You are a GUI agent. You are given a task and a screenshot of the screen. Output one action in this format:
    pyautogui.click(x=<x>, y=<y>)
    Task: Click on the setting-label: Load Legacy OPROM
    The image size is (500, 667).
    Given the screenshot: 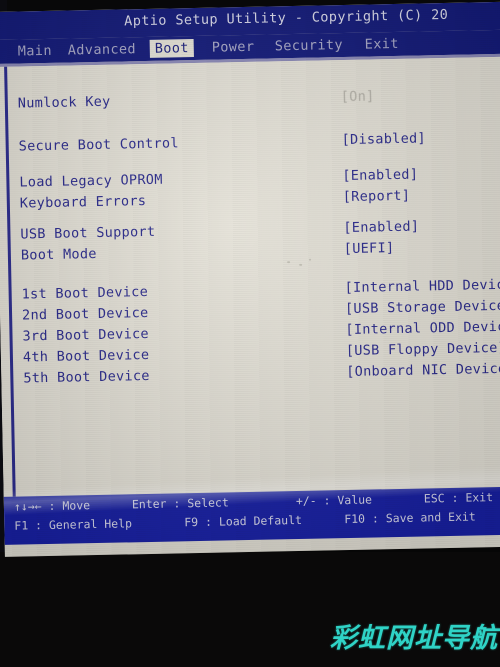 What is the action you would take?
    pyautogui.click(x=91, y=181)
    